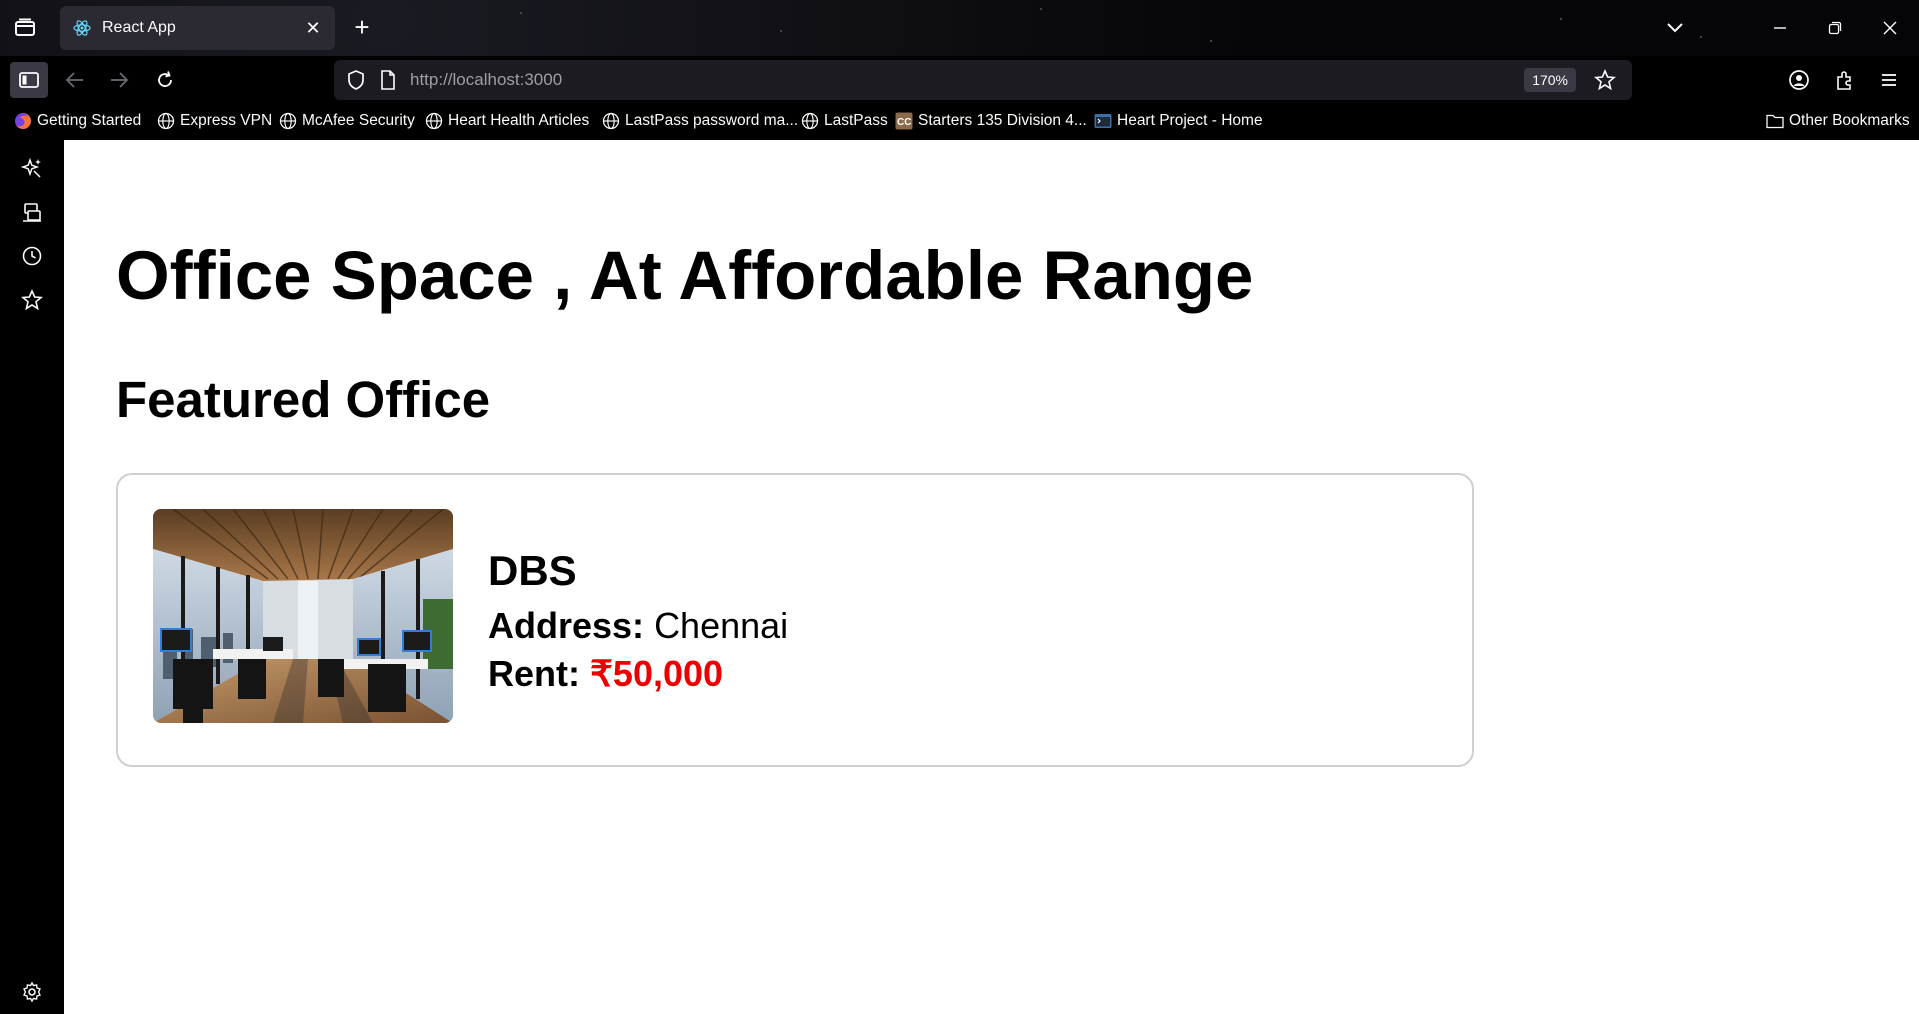 The width and height of the screenshot is (1919, 1014). What do you see at coordinates (362, 28) in the screenshot?
I see `new-tab-button: +` at bounding box center [362, 28].